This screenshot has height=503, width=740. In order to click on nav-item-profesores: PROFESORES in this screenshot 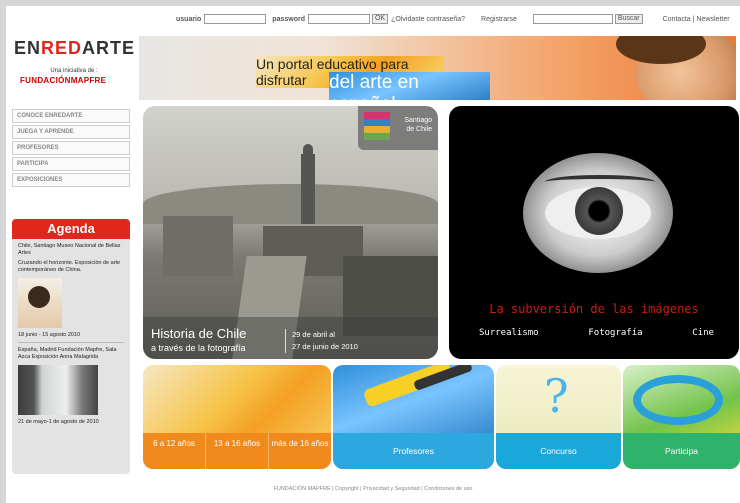, I will do `click(71, 148)`.